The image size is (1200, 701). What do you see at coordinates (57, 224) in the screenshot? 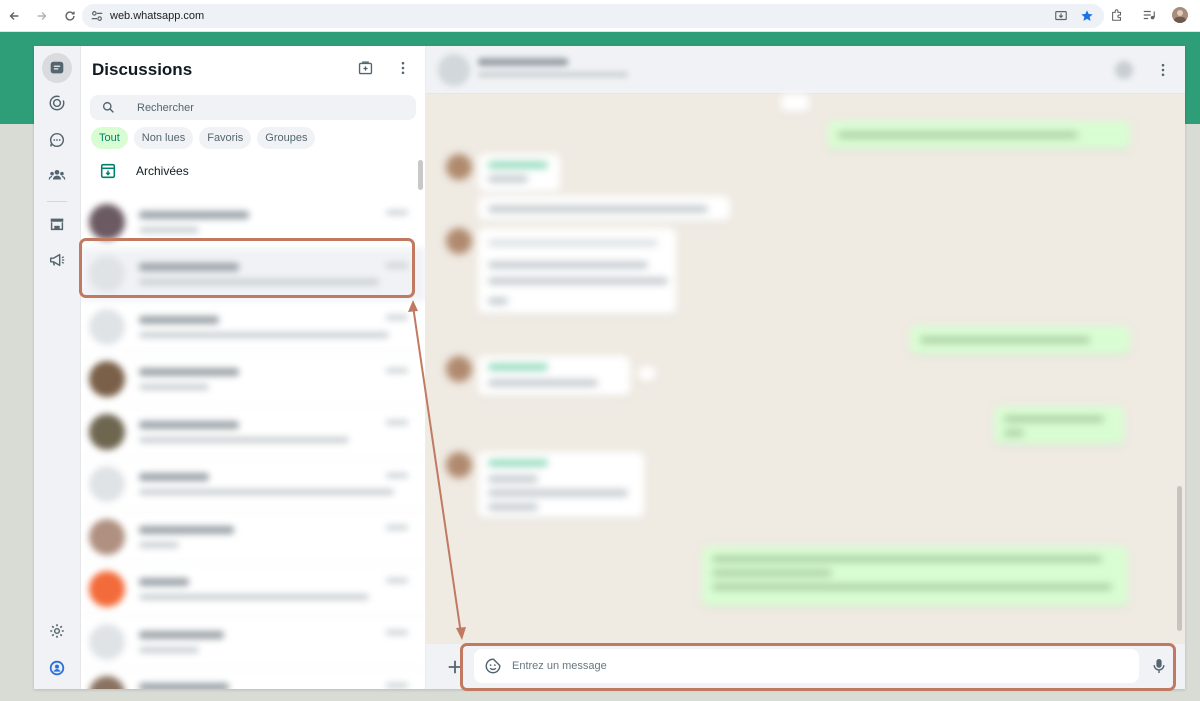
I see `store-icon` at bounding box center [57, 224].